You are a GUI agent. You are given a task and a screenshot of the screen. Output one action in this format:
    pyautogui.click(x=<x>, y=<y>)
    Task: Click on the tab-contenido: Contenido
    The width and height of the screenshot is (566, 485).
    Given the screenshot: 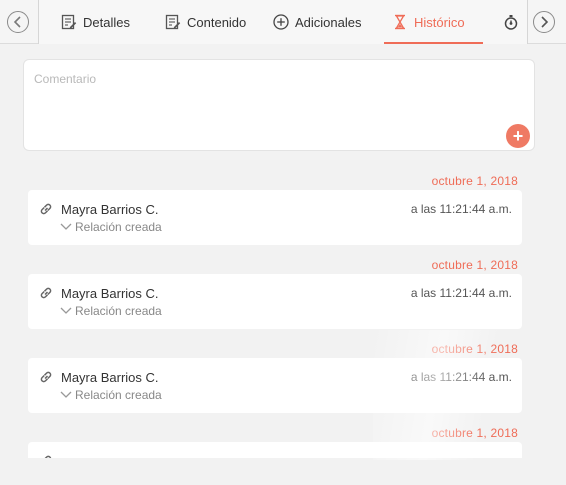 What is the action you would take?
    pyautogui.click(x=205, y=22)
    